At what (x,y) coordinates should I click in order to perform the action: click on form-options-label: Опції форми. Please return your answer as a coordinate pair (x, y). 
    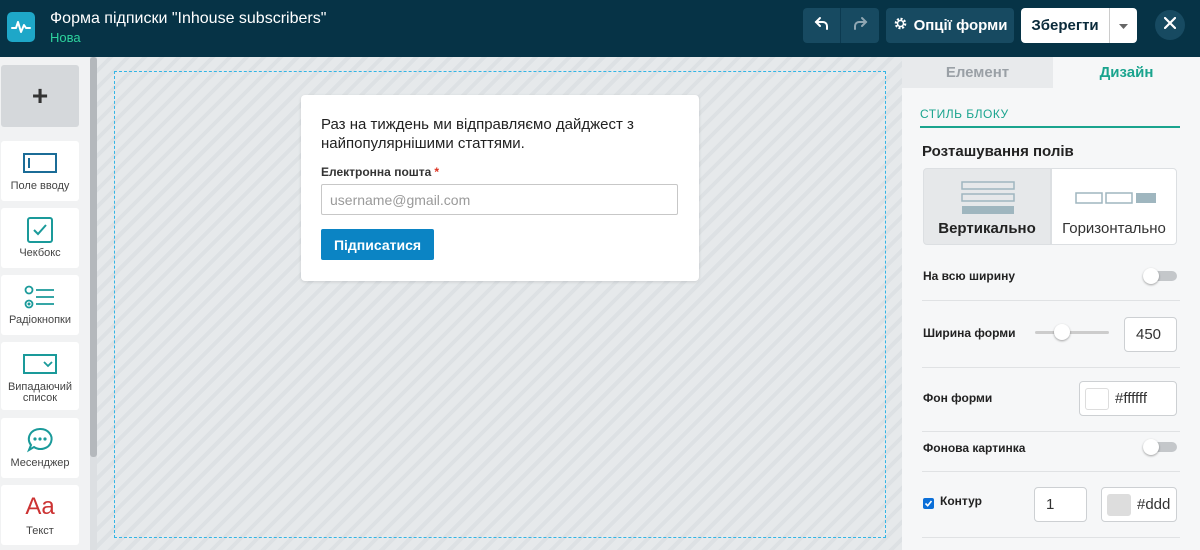
    Looking at the image, I should click on (960, 25).